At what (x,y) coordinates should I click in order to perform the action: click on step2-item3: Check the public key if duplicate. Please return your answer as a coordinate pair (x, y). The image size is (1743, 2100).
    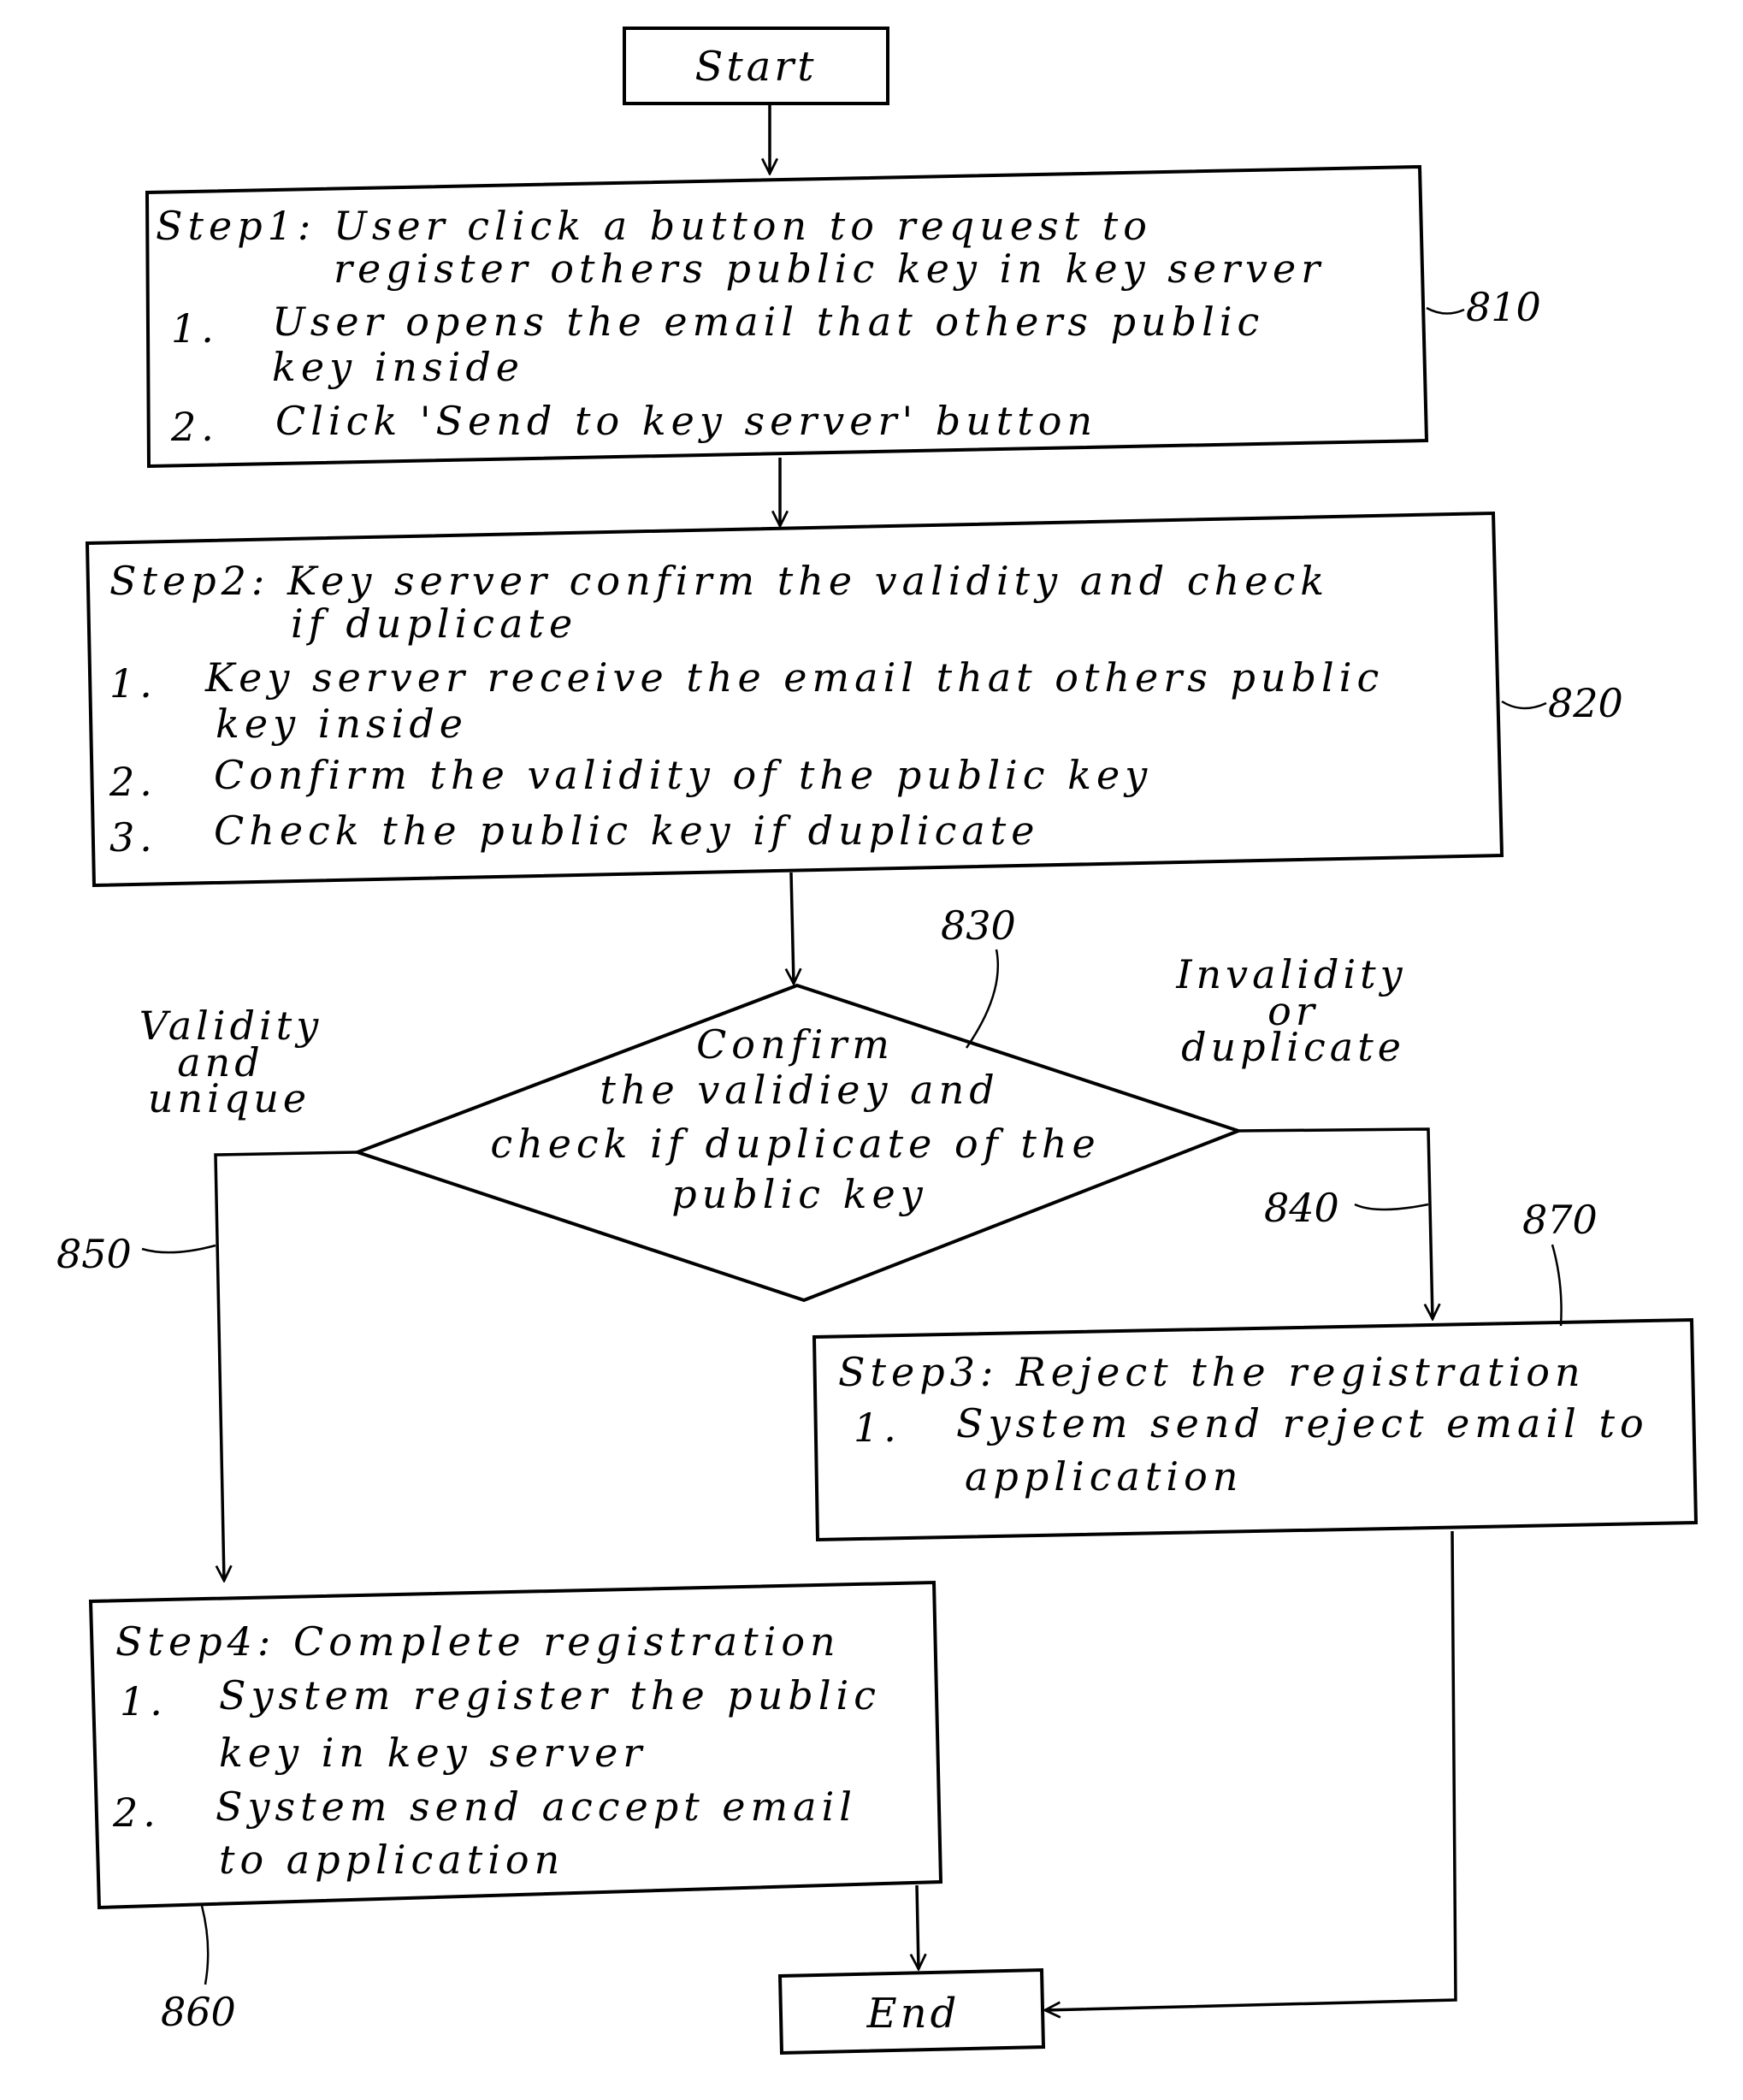
    Looking at the image, I should click on (627, 831).